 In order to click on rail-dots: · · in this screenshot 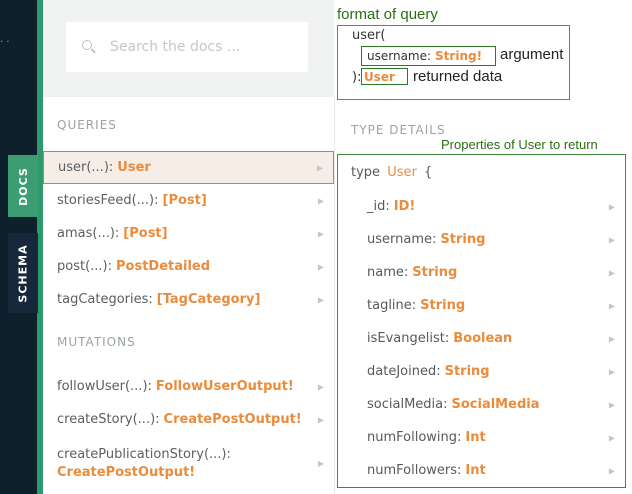, I will do `click(5, 42)`.